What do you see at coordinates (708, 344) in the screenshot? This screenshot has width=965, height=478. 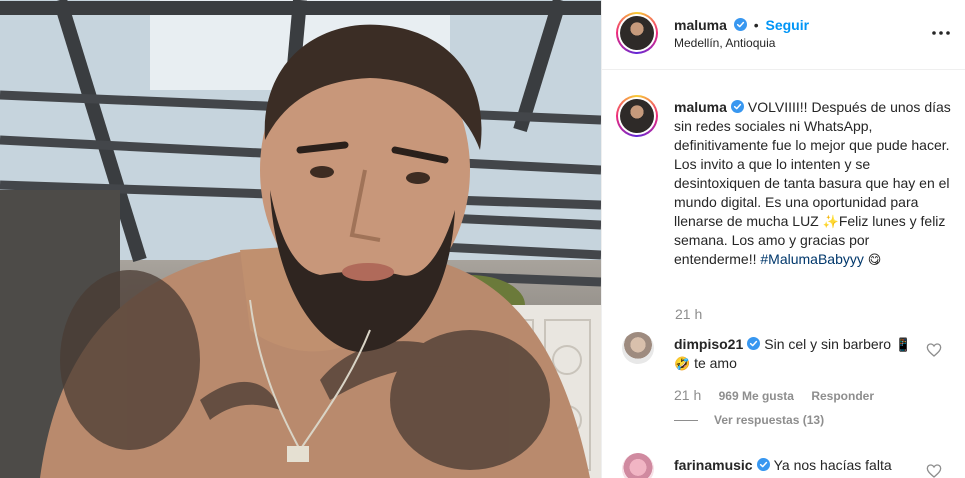 I see `comment-username: dimpiso21` at bounding box center [708, 344].